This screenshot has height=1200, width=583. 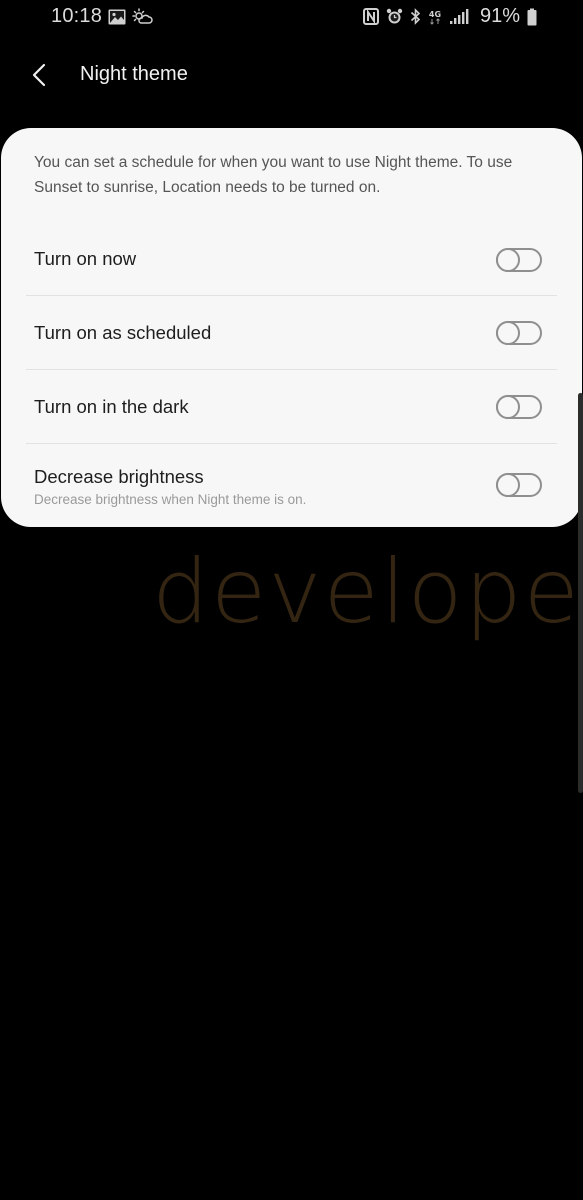 I want to click on setting-label: Turn on in the dark, so click(x=111, y=406).